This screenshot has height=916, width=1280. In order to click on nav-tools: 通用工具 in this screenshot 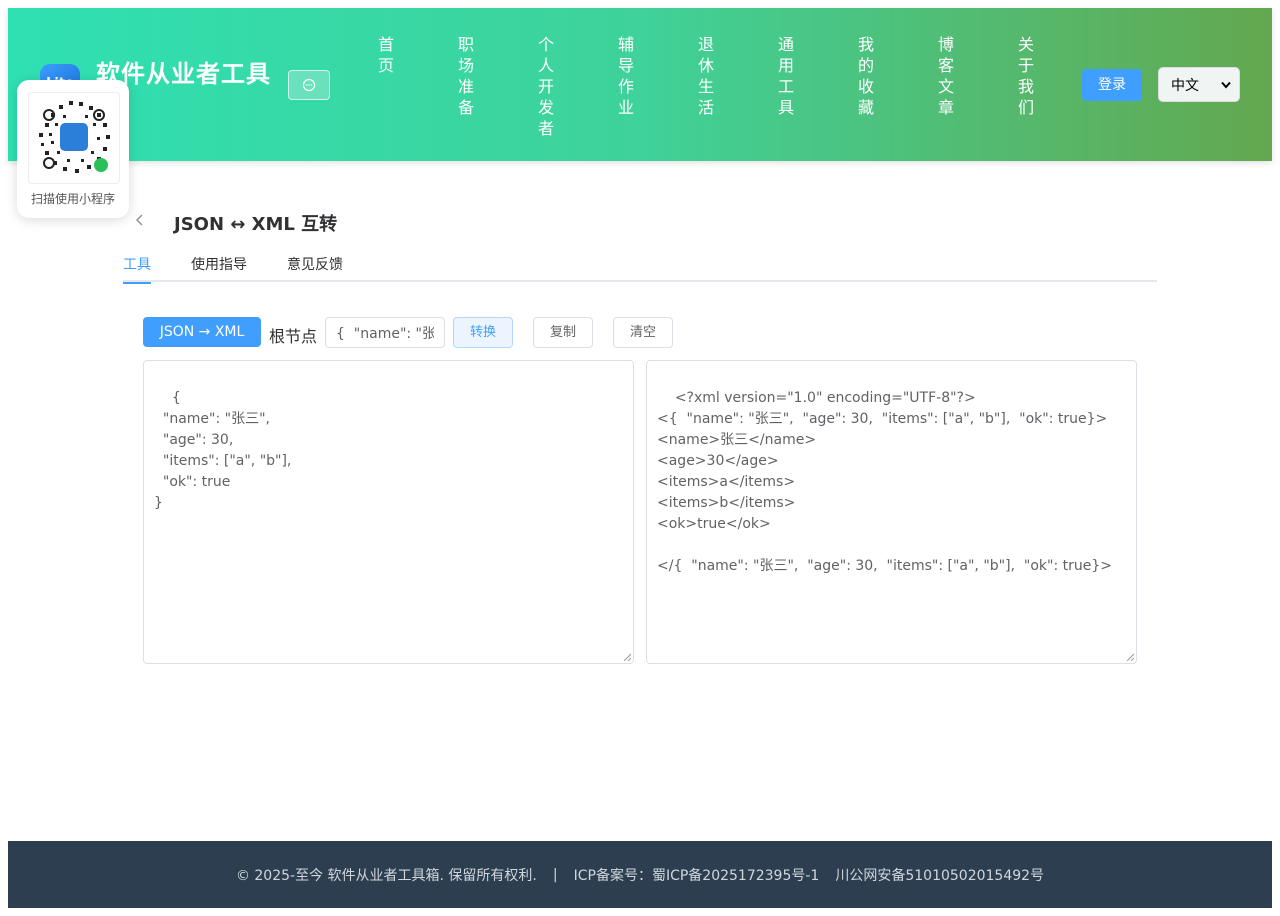, I will do `click(786, 76)`.